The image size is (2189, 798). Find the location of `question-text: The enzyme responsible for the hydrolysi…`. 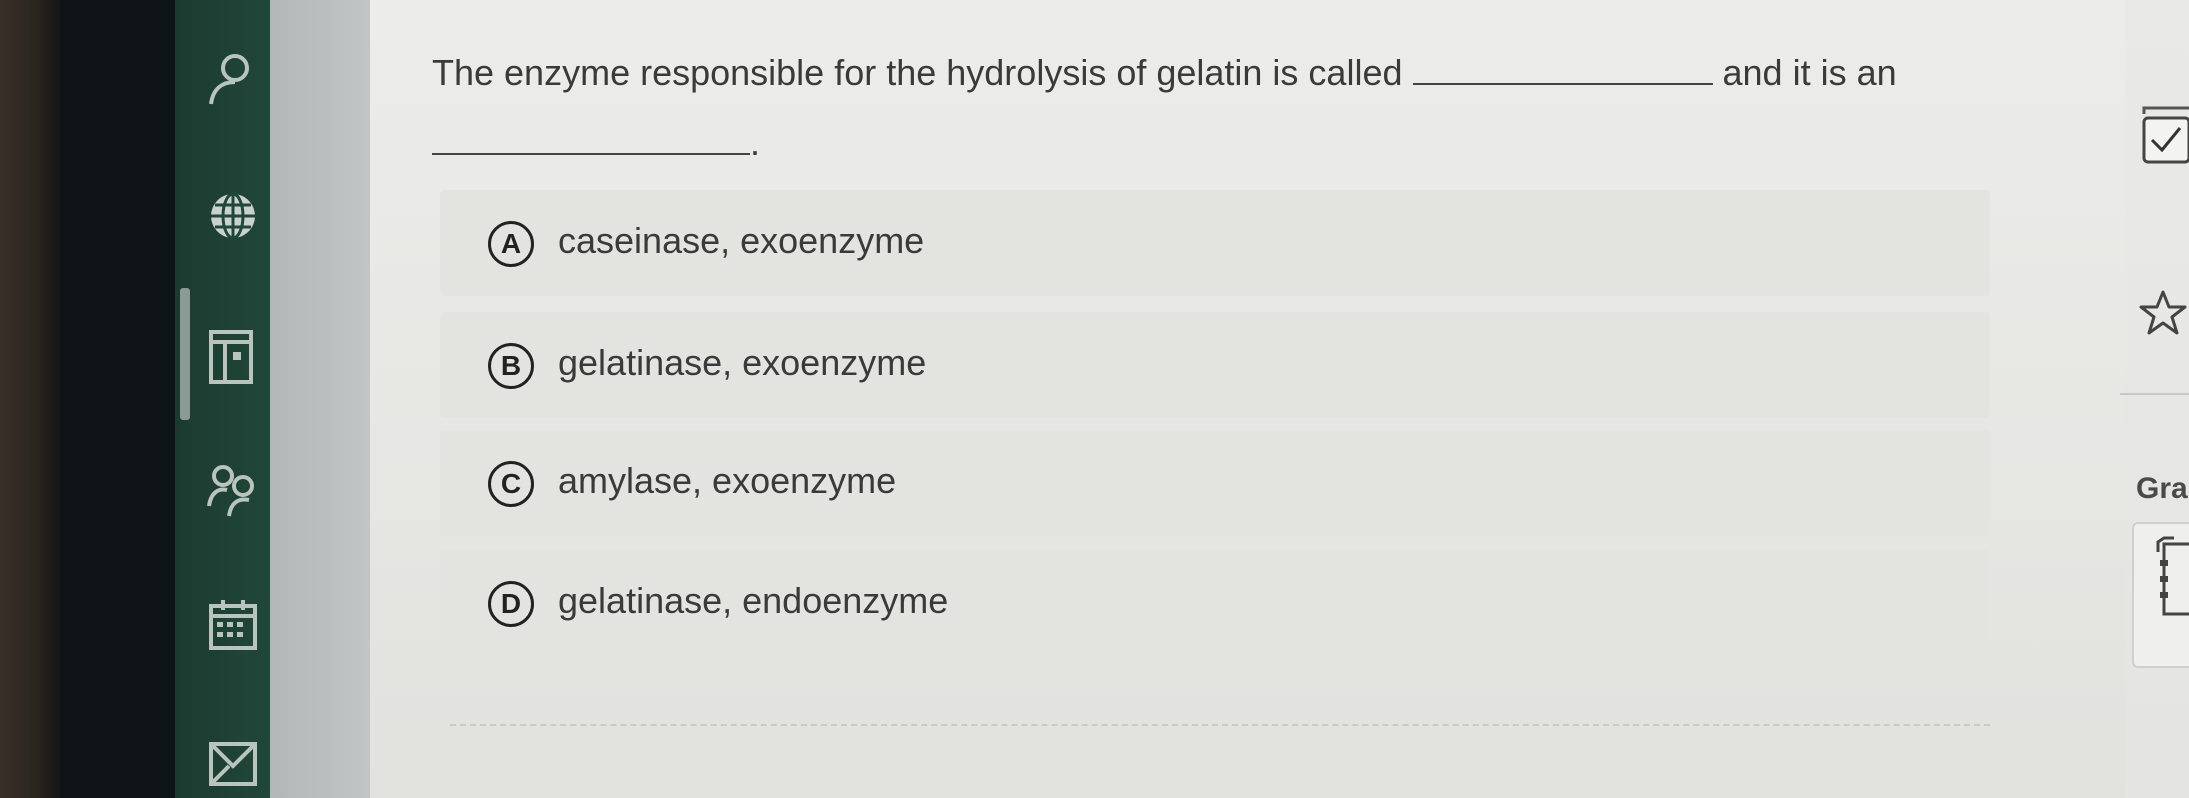

question-text: The enzyme responsible for the hydrolysi… is located at coordinates (1182, 108).